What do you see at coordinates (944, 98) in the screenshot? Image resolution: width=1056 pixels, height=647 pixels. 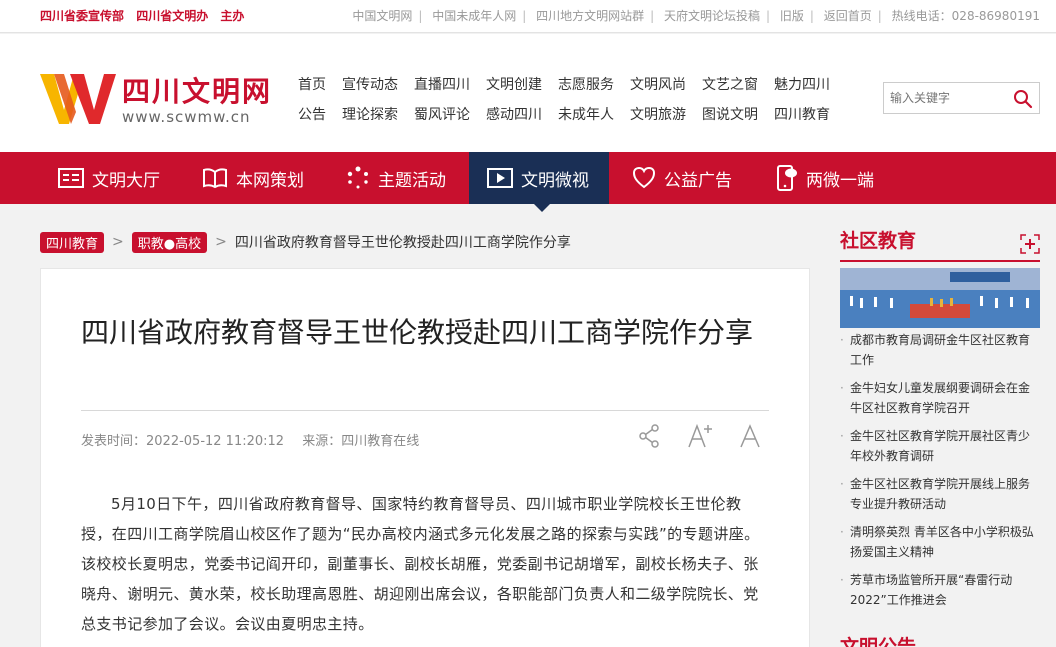 I see `search-input` at bounding box center [944, 98].